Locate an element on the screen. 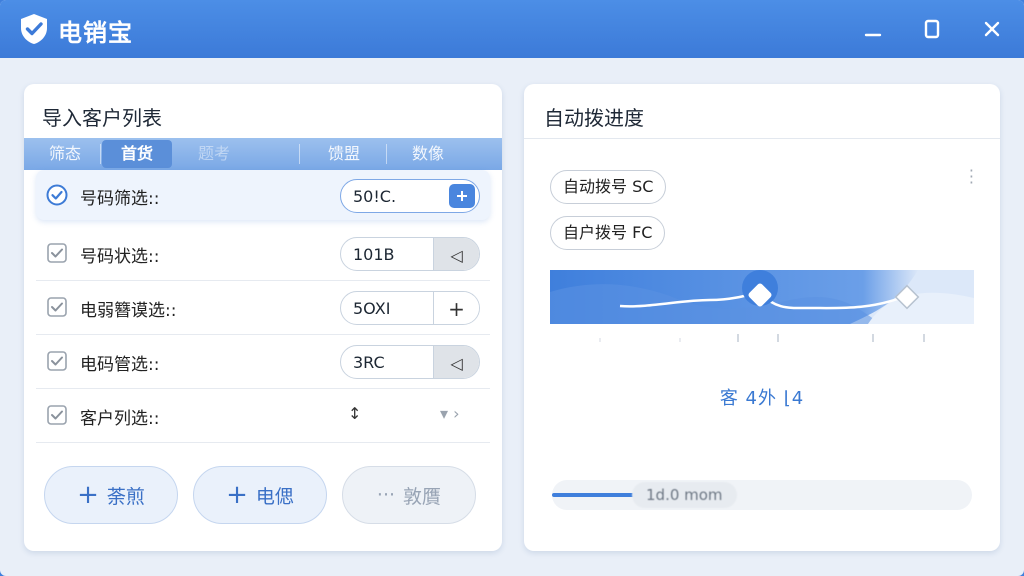 The width and height of the screenshot is (1024, 576). filter-value-field: 50!C. is located at coordinates (410, 196).